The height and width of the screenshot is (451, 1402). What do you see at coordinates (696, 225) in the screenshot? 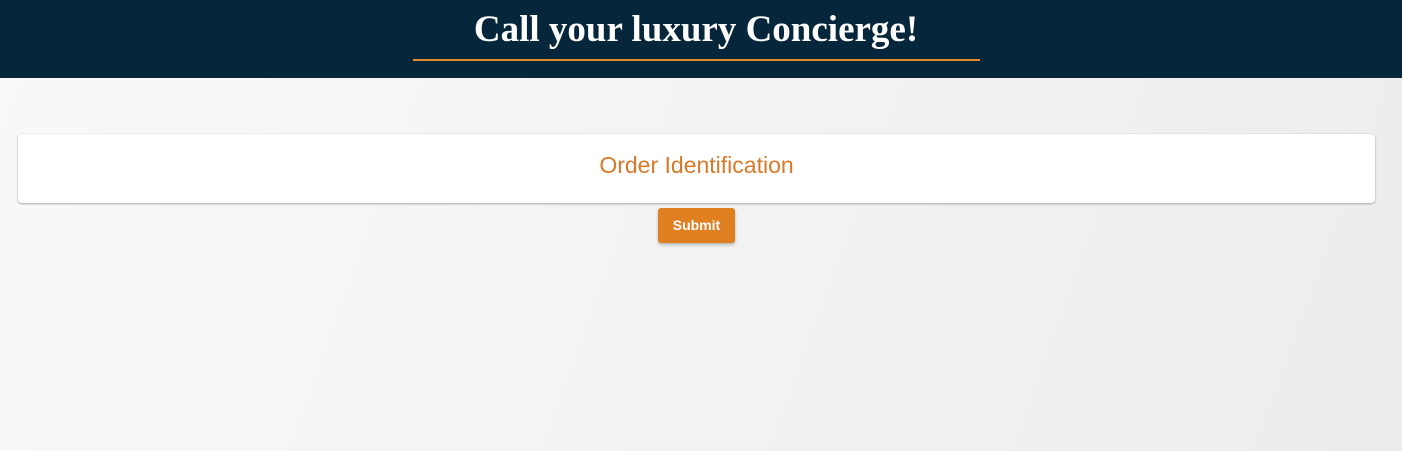
I see `submit-button: Submit` at bounding box center [696, 225].